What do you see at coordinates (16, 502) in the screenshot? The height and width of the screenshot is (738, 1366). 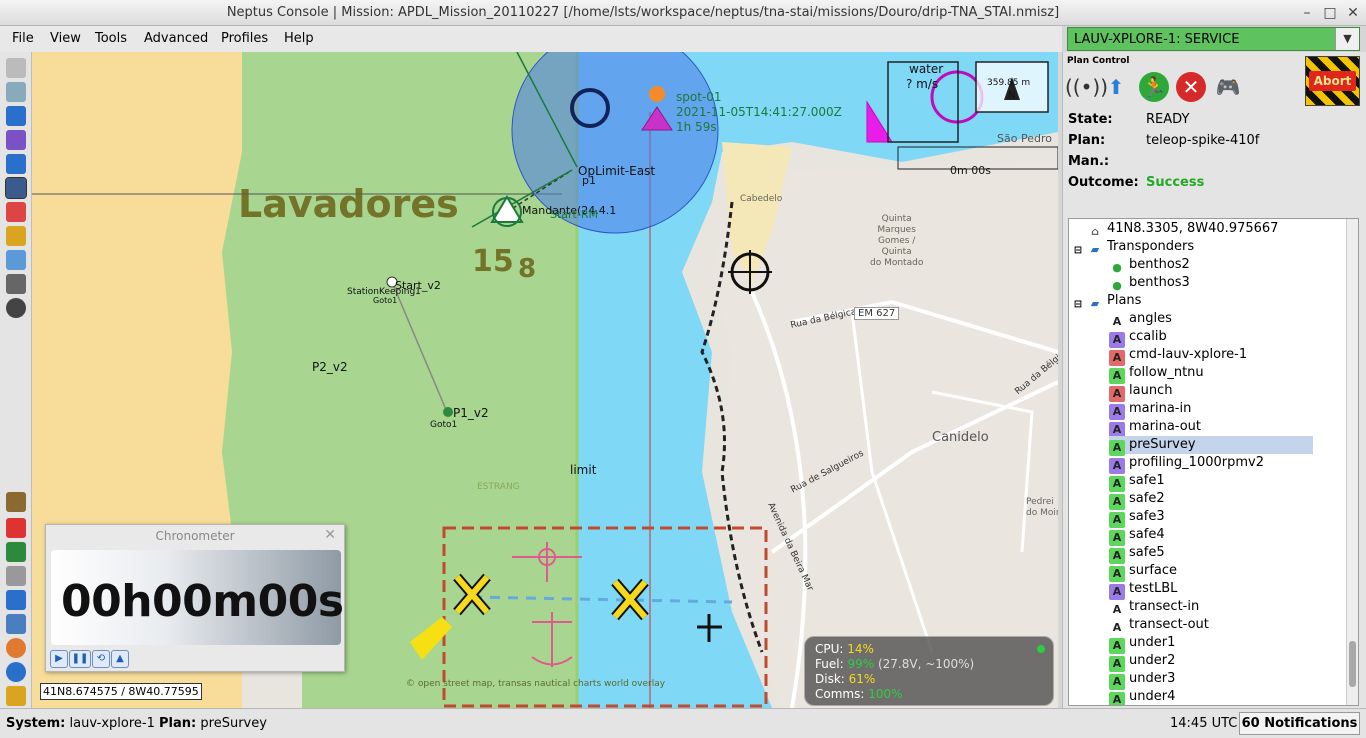 I see `pen-icon` at bounding box center [16, 502].